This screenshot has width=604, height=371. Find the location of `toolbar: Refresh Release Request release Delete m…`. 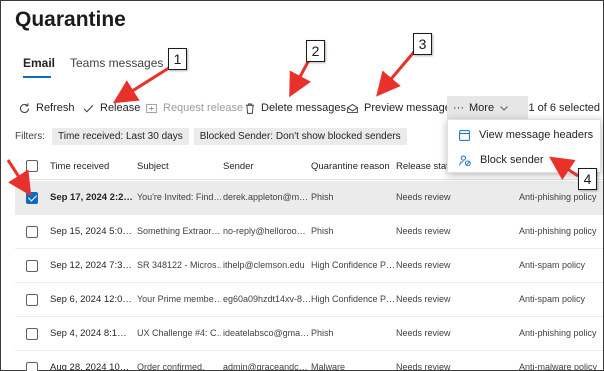

toolbar: Refresh Release Request release Delete m… is located at coordinates (307, 108).